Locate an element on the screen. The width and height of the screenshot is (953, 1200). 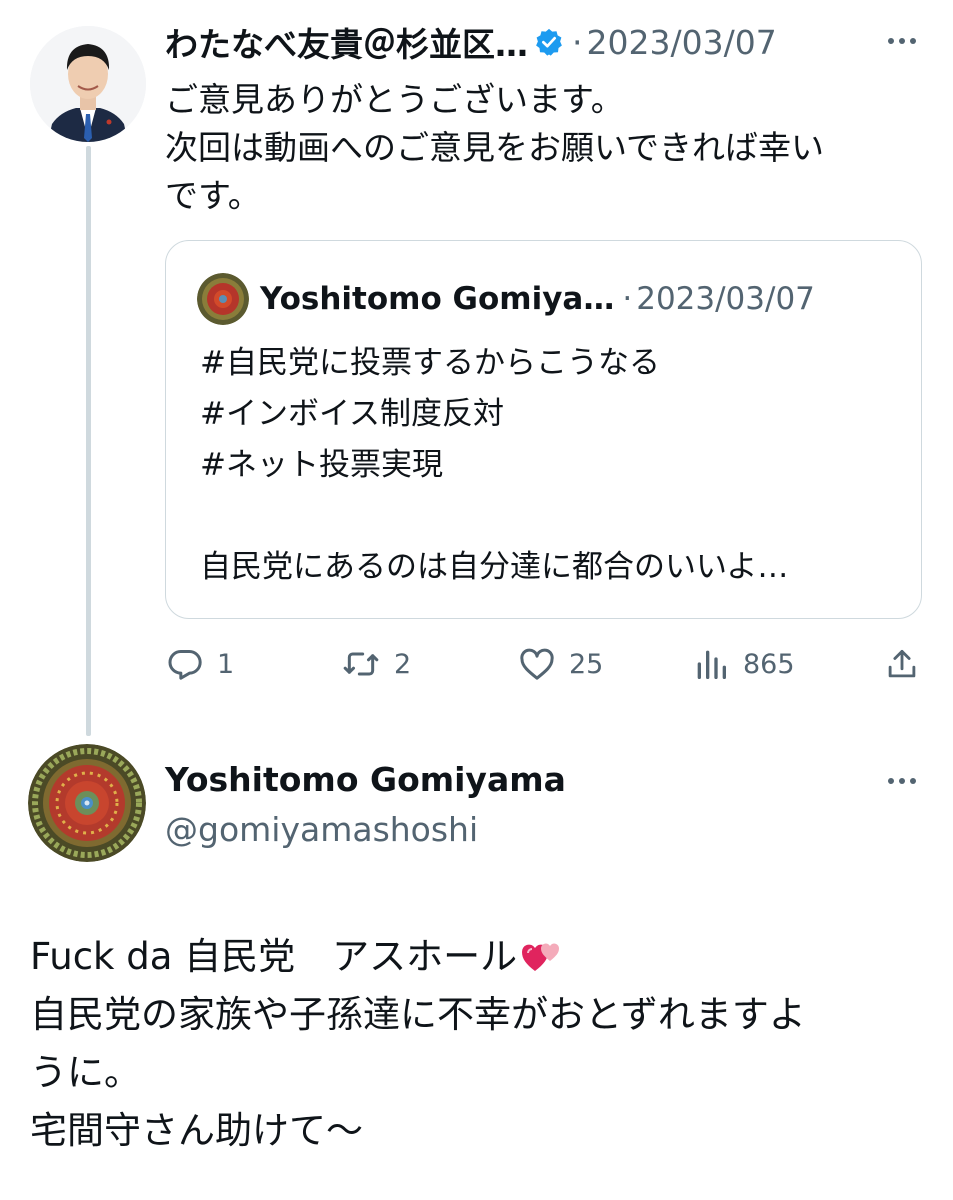
quoted-text-line: #自民党に投票するからこうなる is located at coordinates (430, 363).